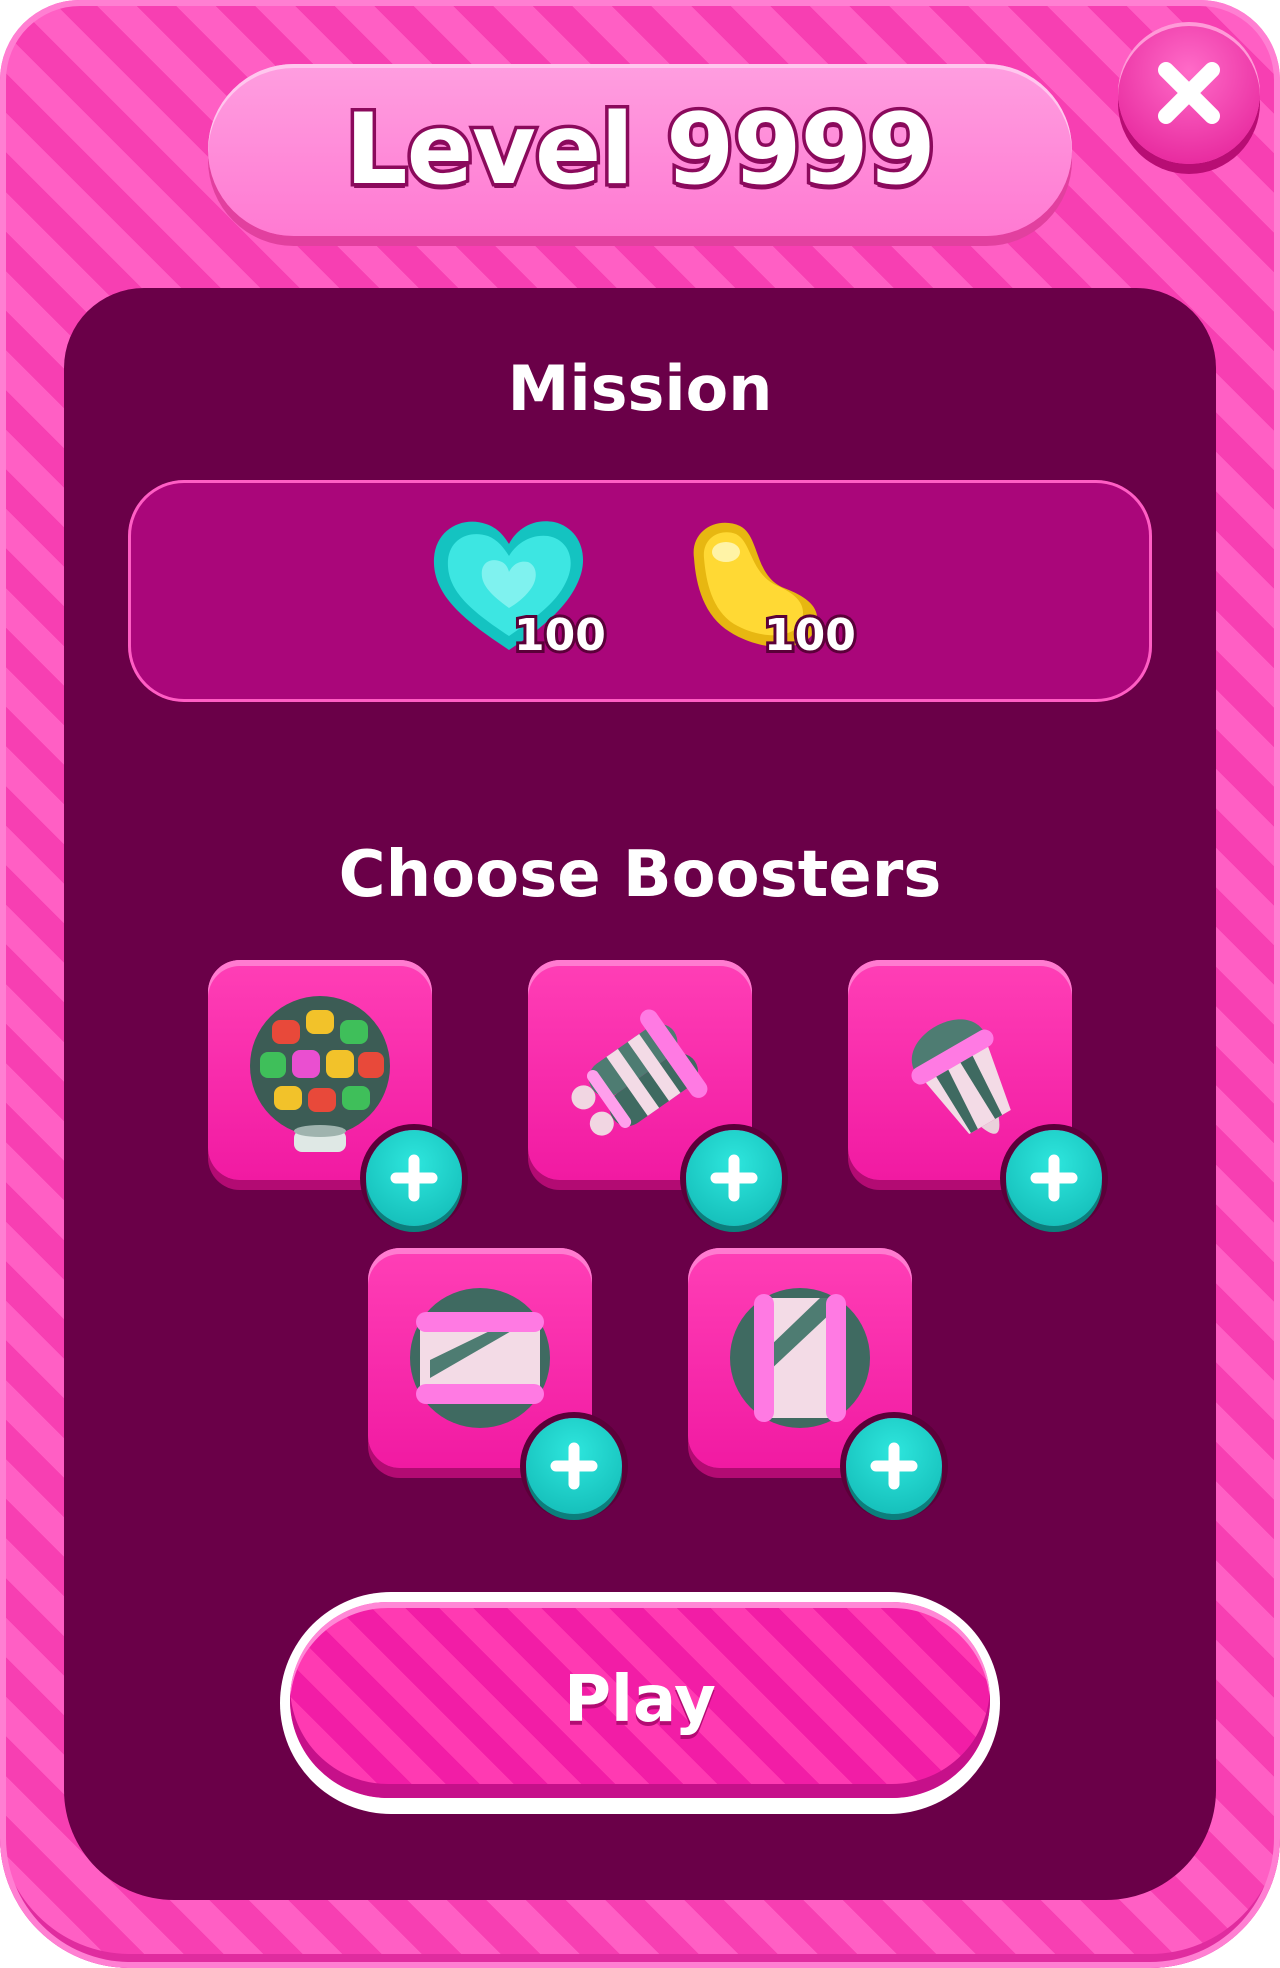 This screenshot has width=1280, height=1968. Describe the element at coordinates (480, 1358) in the screenshot. I see `horizontal-striped-booster-icon` at that location.